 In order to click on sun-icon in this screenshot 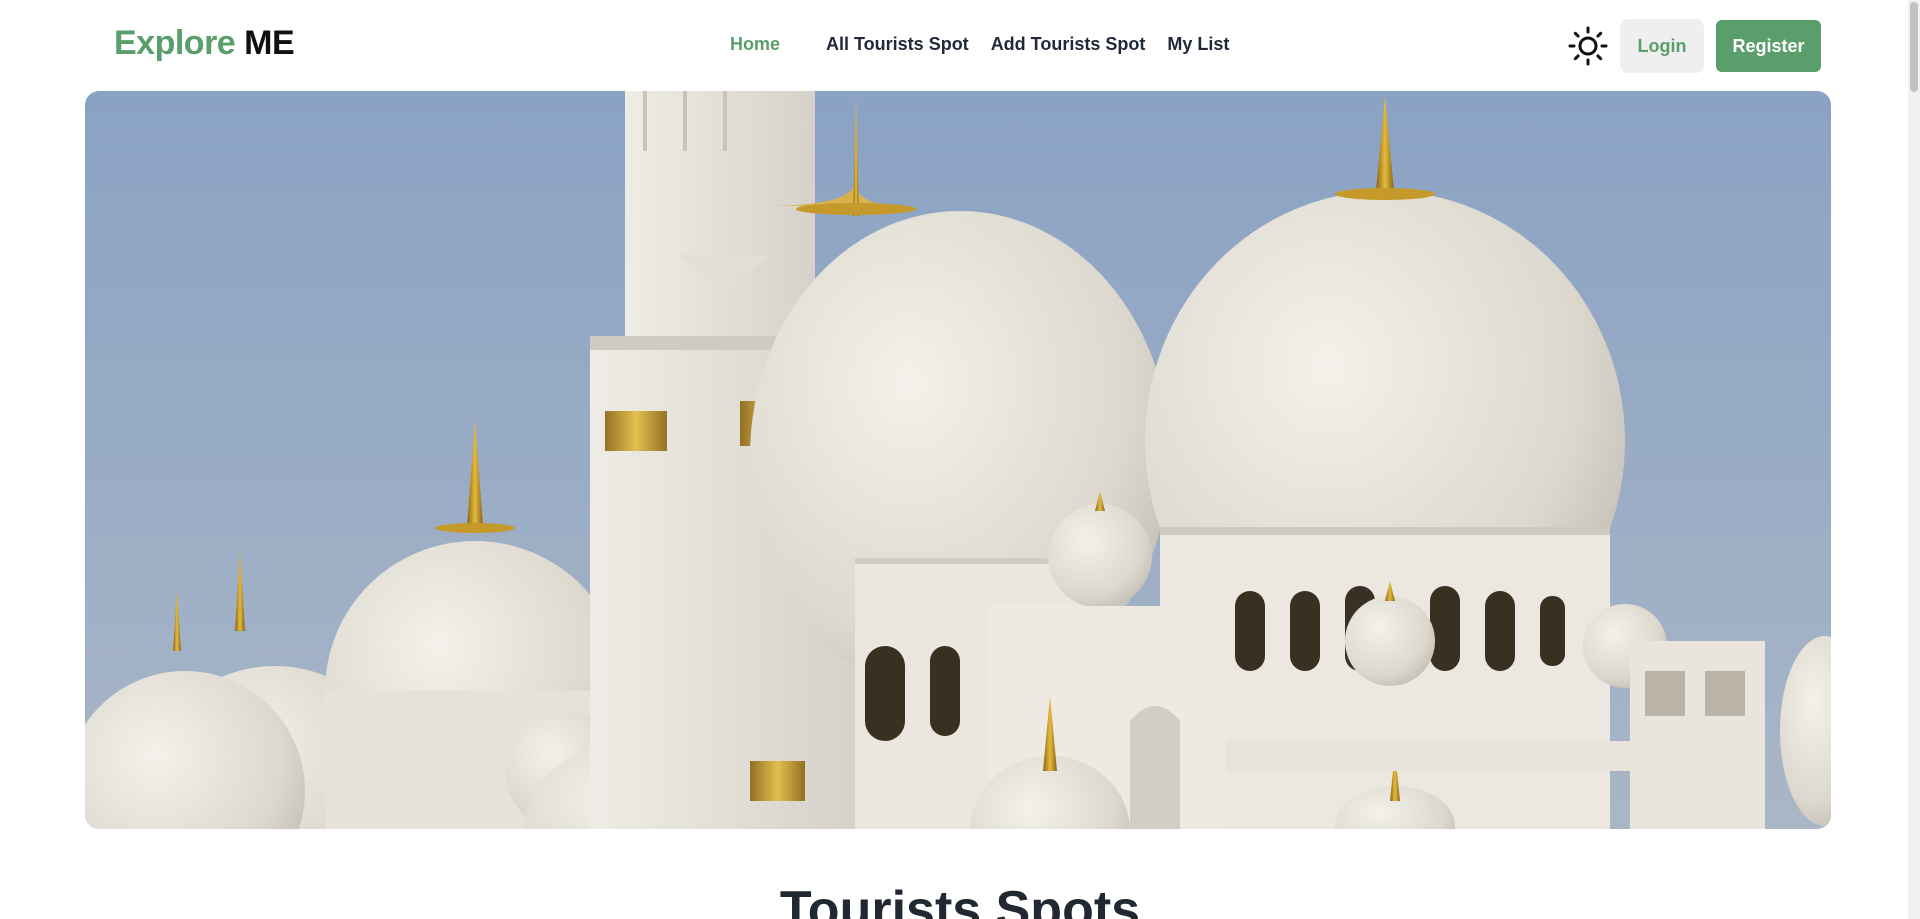, I will do `click(1588, 46)`.